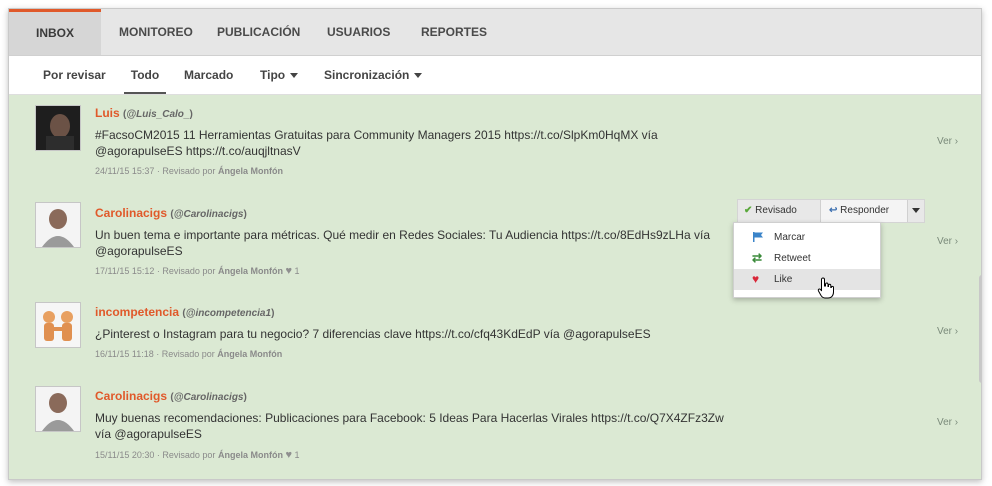  What do you see at coordinates (158, 114) in the screenshot?
I see `author-handle: (@Luis_Calo_)` at bounding box center [158, 114].